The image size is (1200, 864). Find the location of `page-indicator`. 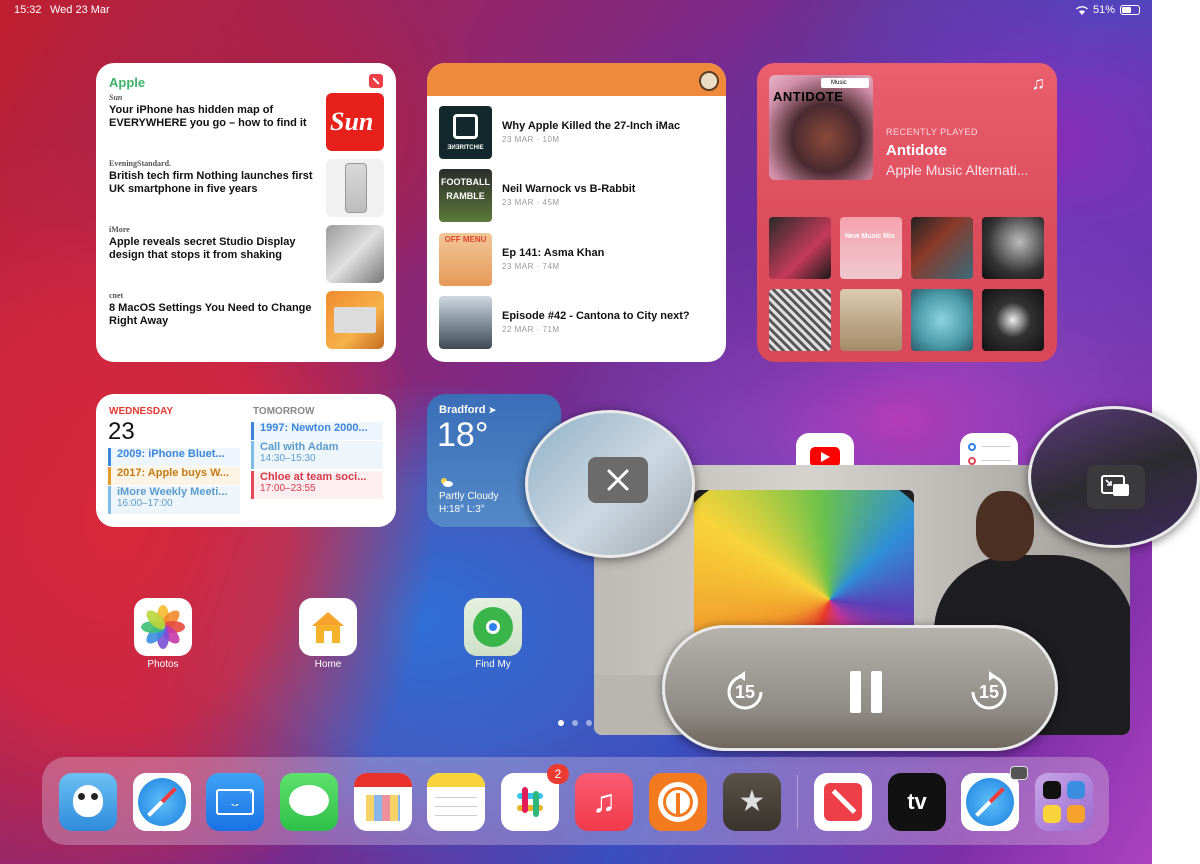

page-indicator is located at coordinates (575, 723).